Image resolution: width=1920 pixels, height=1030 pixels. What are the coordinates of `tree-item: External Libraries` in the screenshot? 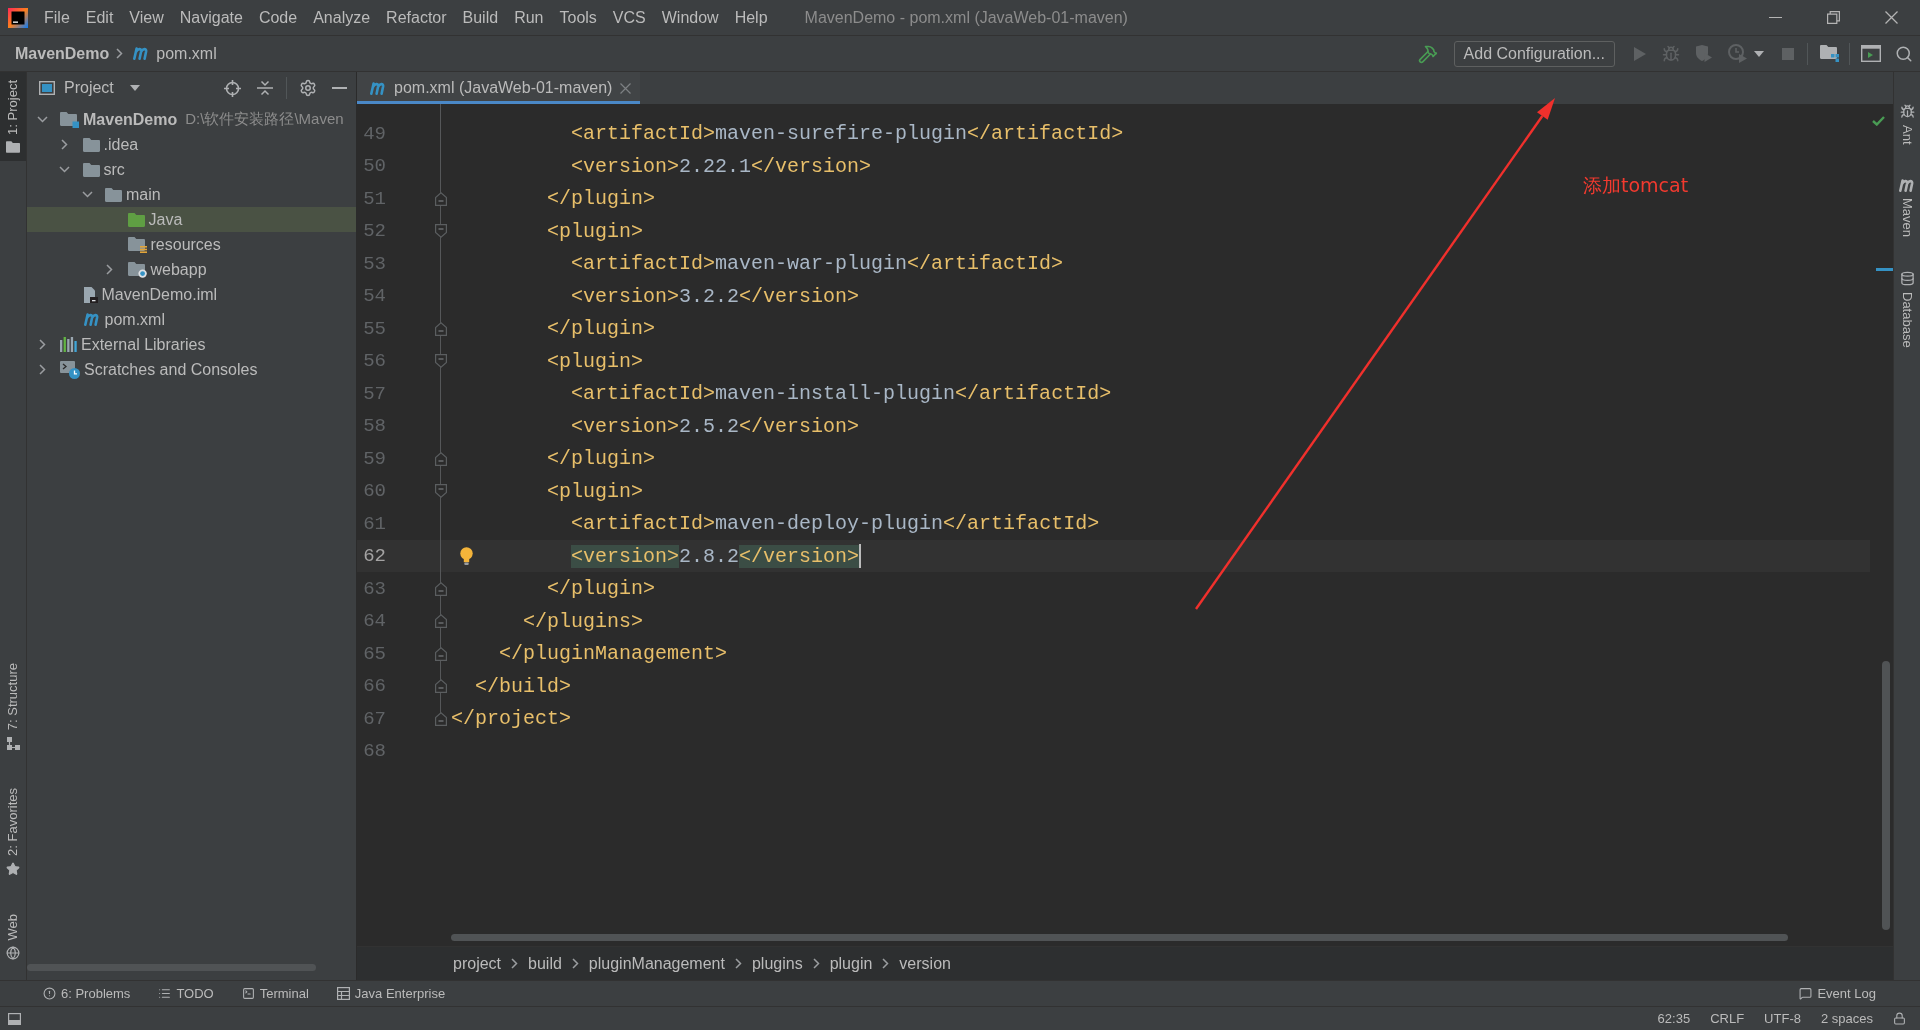 It's located at (191, 344).